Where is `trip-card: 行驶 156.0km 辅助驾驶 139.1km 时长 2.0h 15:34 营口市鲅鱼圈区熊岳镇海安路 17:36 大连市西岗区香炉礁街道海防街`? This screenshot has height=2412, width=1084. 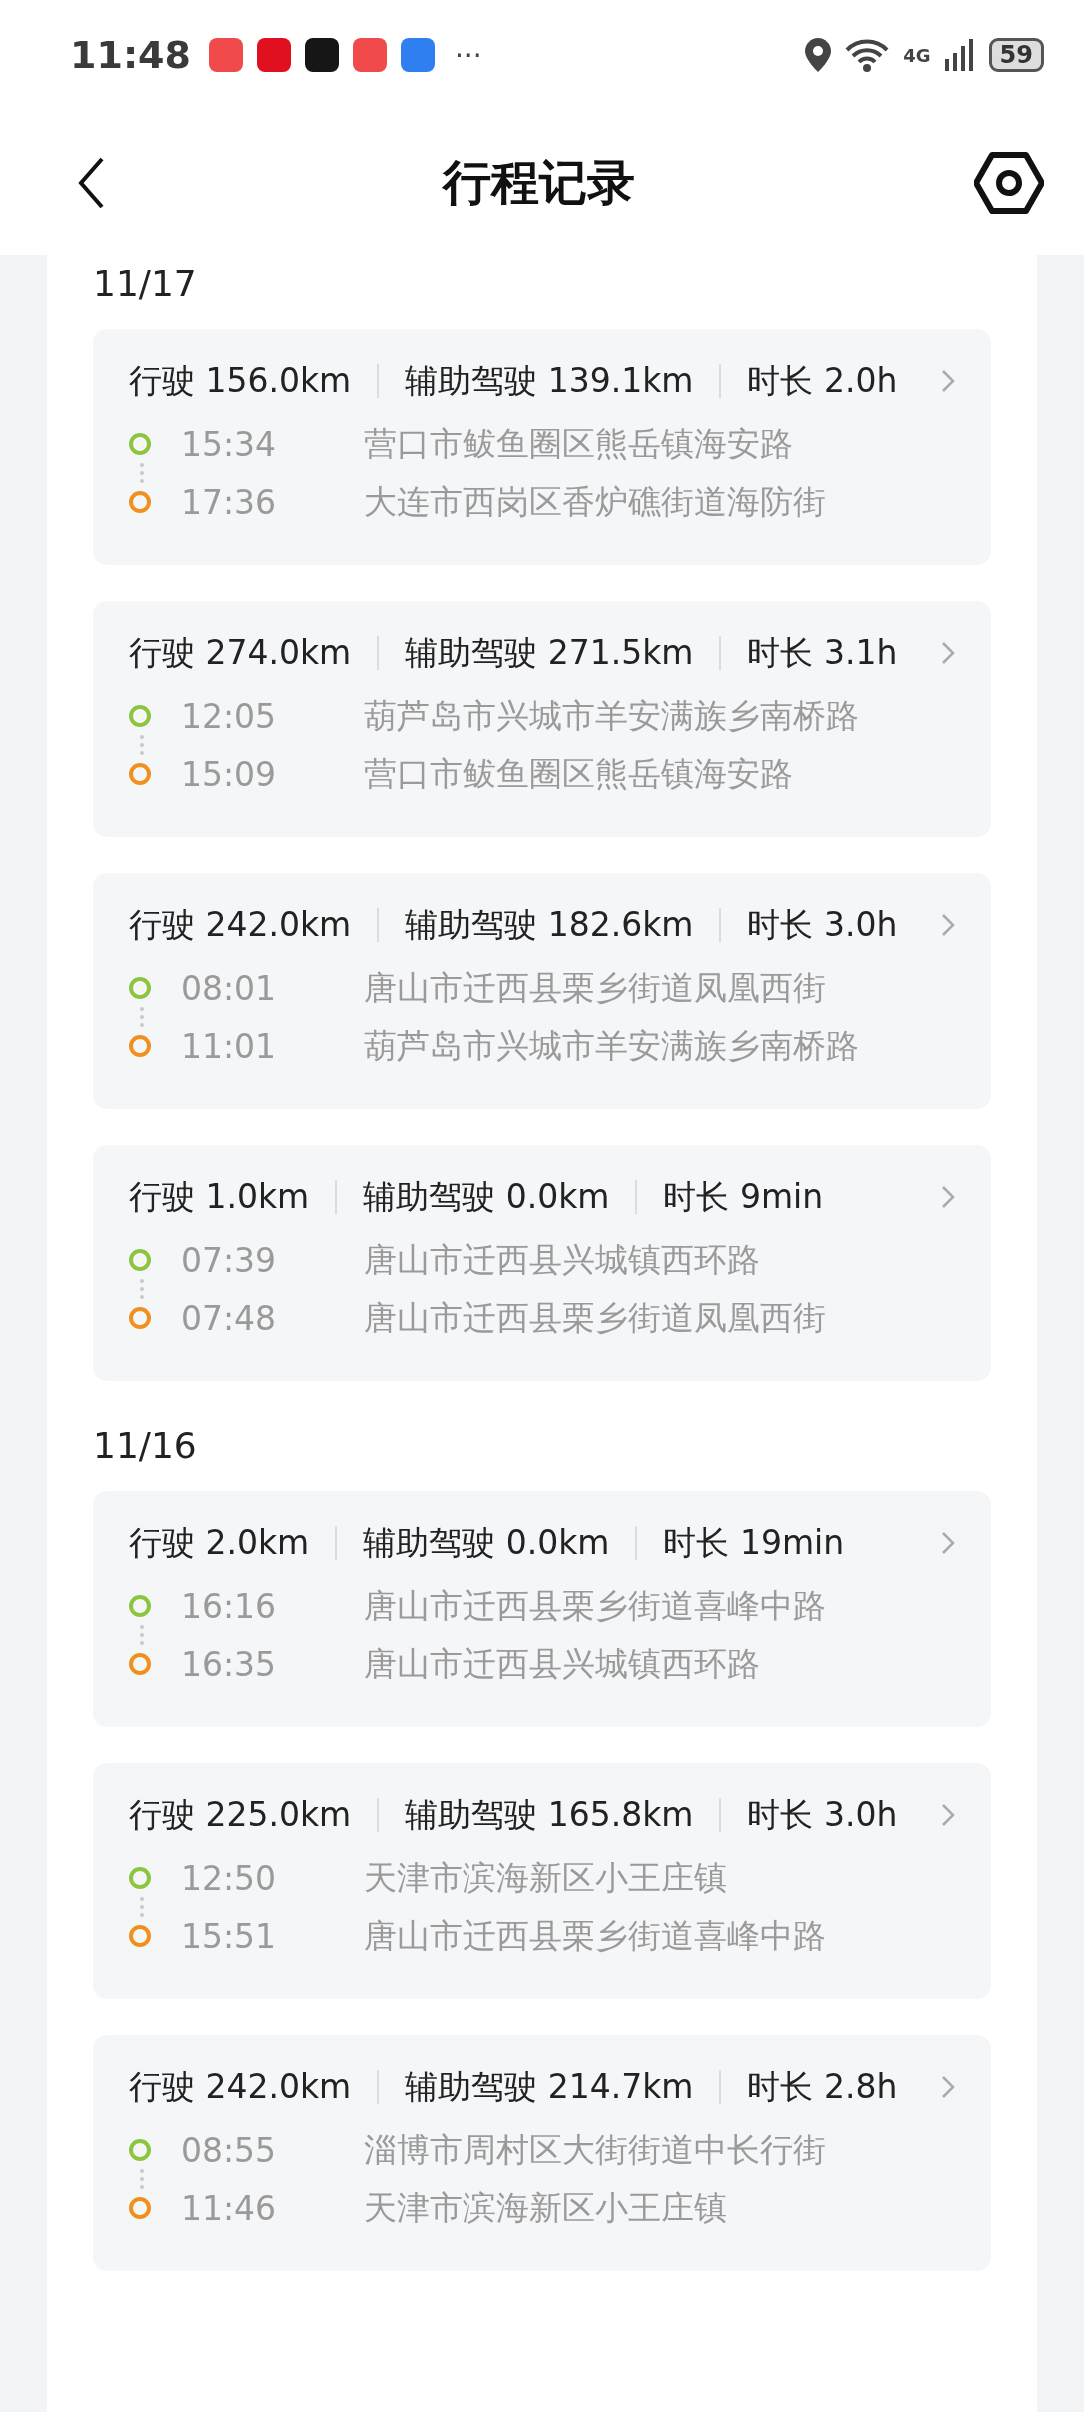
trip-card: 行驶 156.0km 辅助驾驶 139.1km 时长 2.0h 15:34 营口市鲅鱼圈区熊岳镇海安路 17:36 大连市西岗区香炉礁街道海防街 is located at coordinates (542, 447).